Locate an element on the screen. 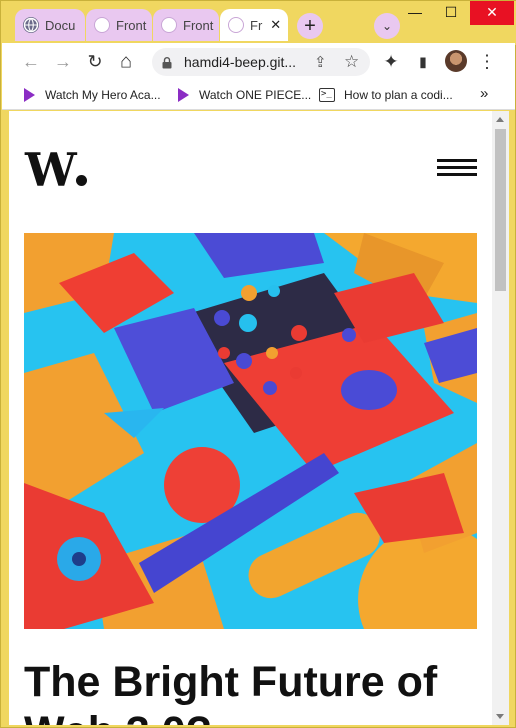 Image resolution: width=516 pixels, height=728 pixels. lock-icon is located at coordinates (167, 62).